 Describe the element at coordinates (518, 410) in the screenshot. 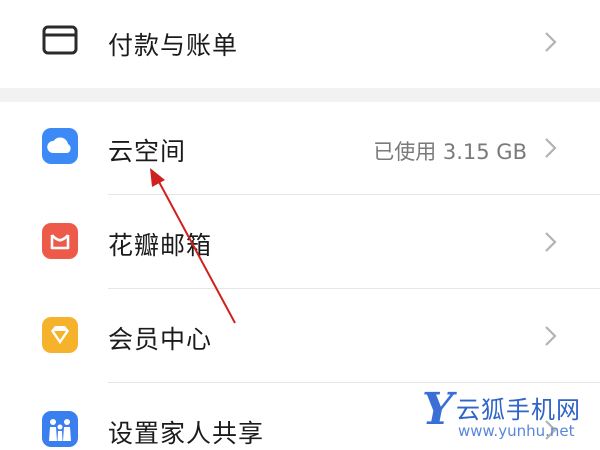

I see `watermark-title: 云狐手机网` at that location.